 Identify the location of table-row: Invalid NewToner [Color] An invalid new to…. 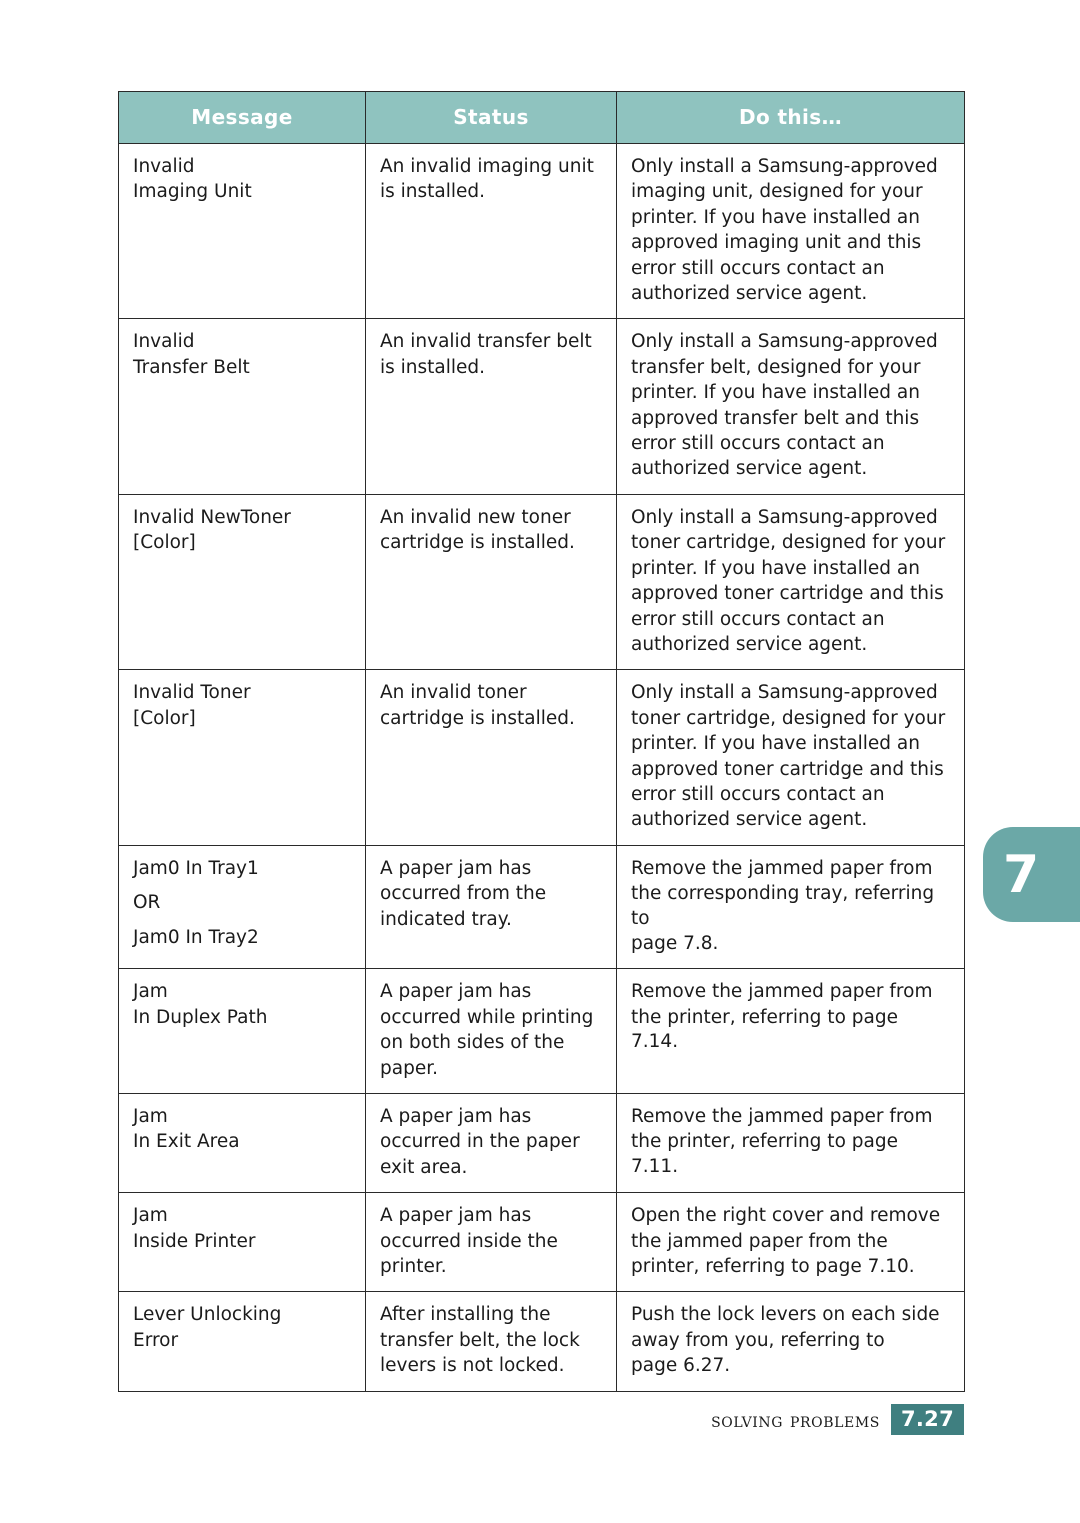
(541, 582).